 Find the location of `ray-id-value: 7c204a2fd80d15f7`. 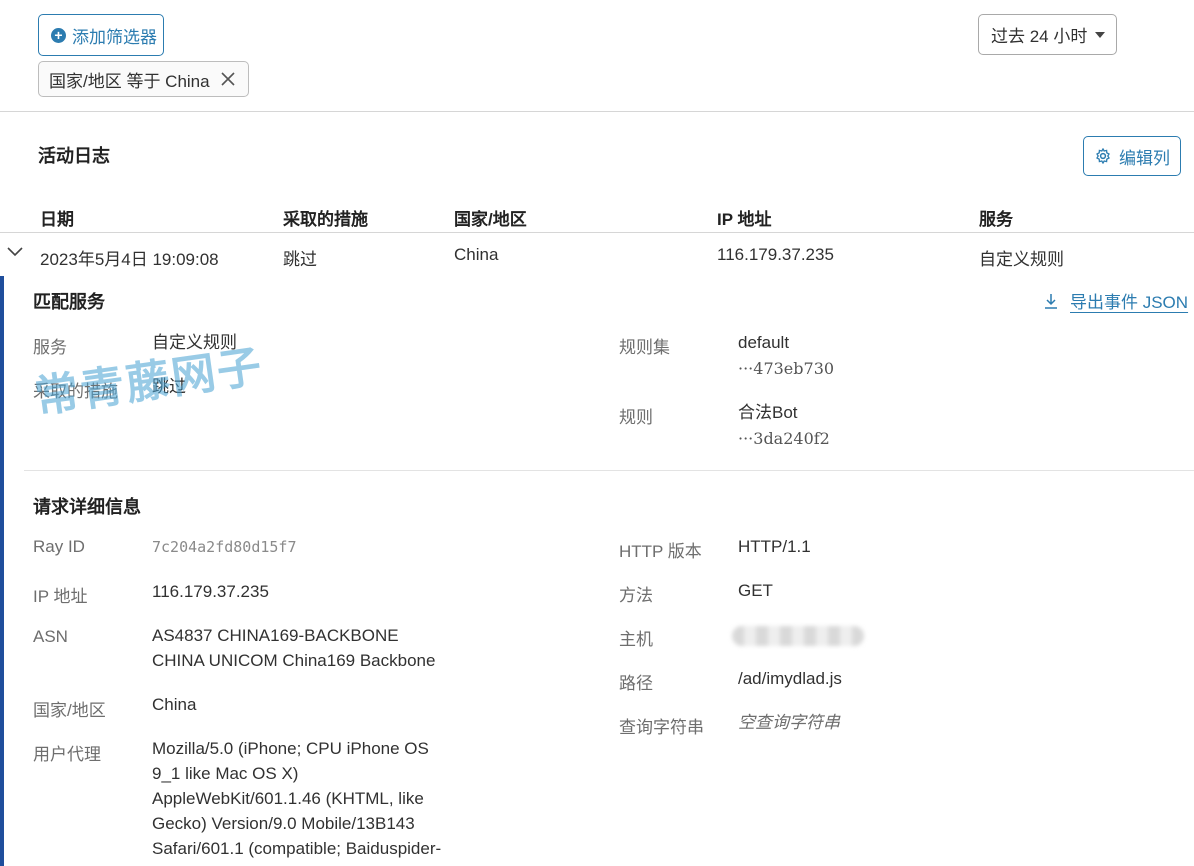

ray-id-value: 7c204a2fd80d15f7 is located at coordinates (224, 547).